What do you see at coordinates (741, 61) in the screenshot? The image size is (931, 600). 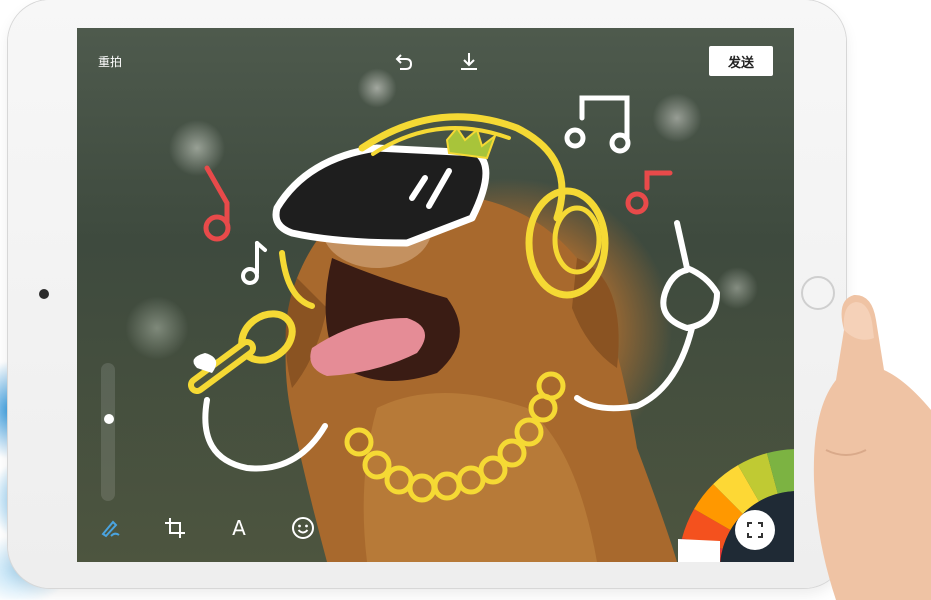 I see `send-button: 发送` at bounding box center [741, 61].